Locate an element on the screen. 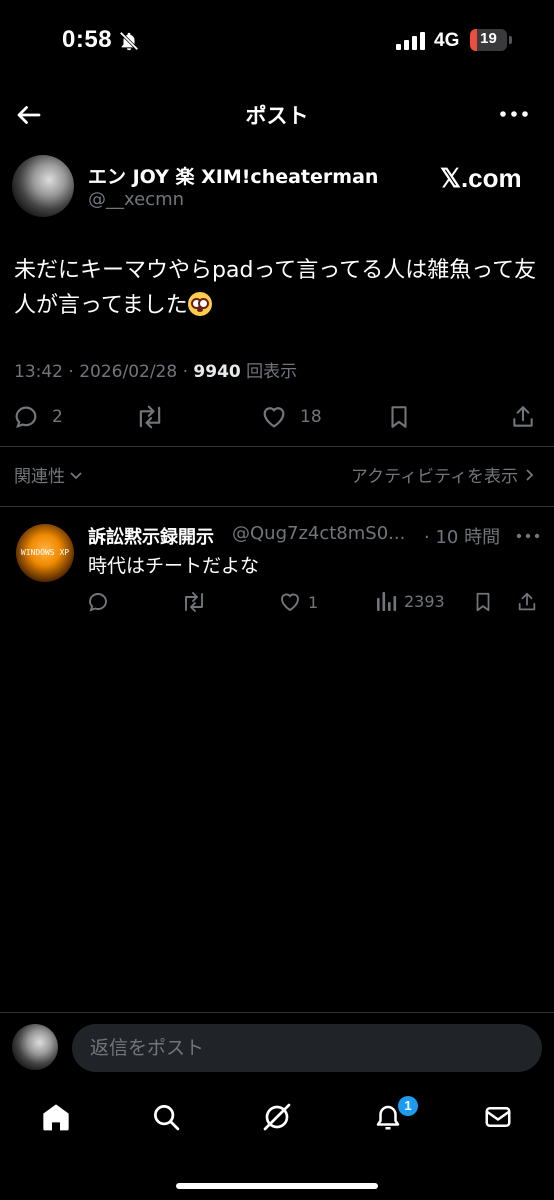 This screenshot has height=1200, width=554. post-views: 9940 is located at coordinates (216, 372).